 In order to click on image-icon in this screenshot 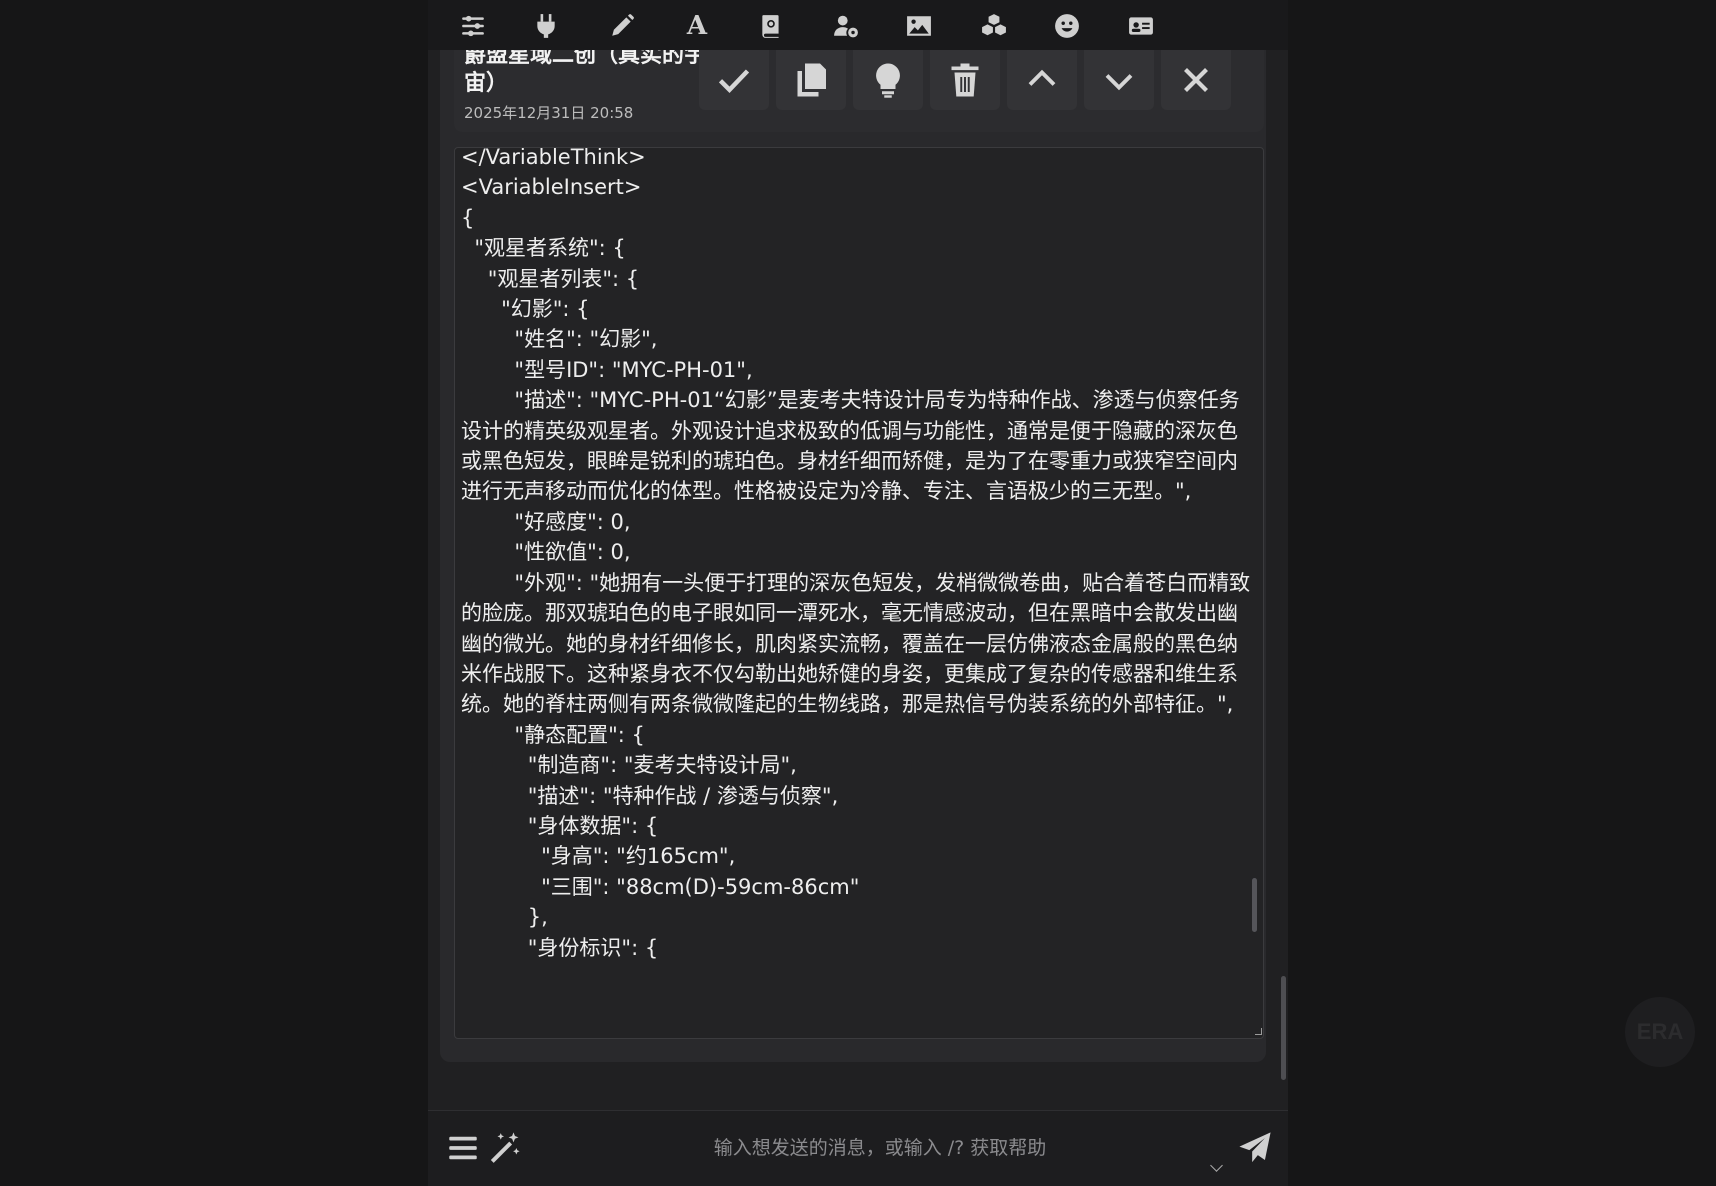, I will do `click(919, 26)`.